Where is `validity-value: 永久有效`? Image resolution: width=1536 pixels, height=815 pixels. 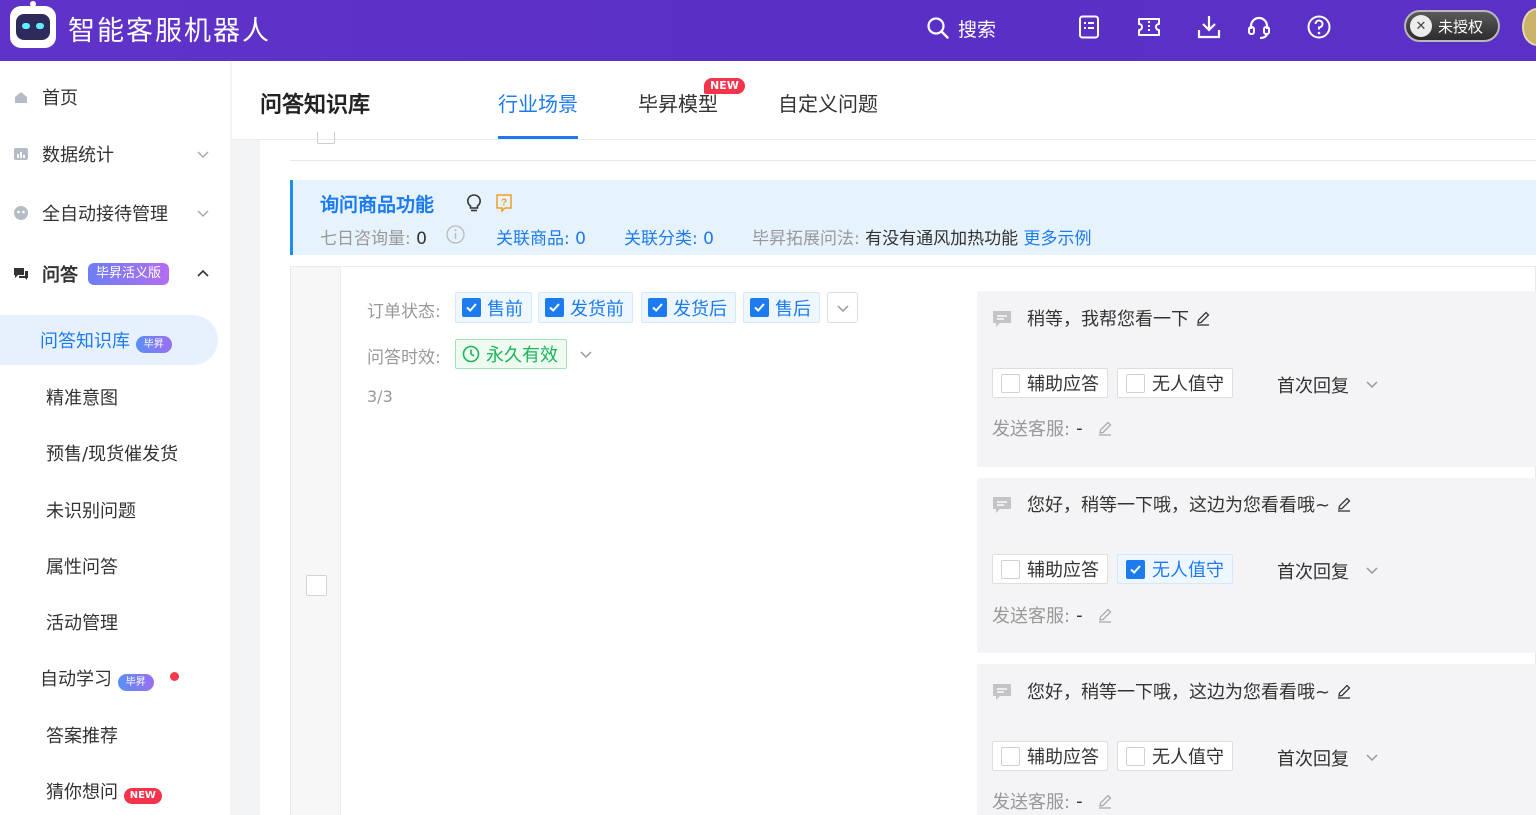
validity-value: 永久有效 is located at coordinates (522, 355).